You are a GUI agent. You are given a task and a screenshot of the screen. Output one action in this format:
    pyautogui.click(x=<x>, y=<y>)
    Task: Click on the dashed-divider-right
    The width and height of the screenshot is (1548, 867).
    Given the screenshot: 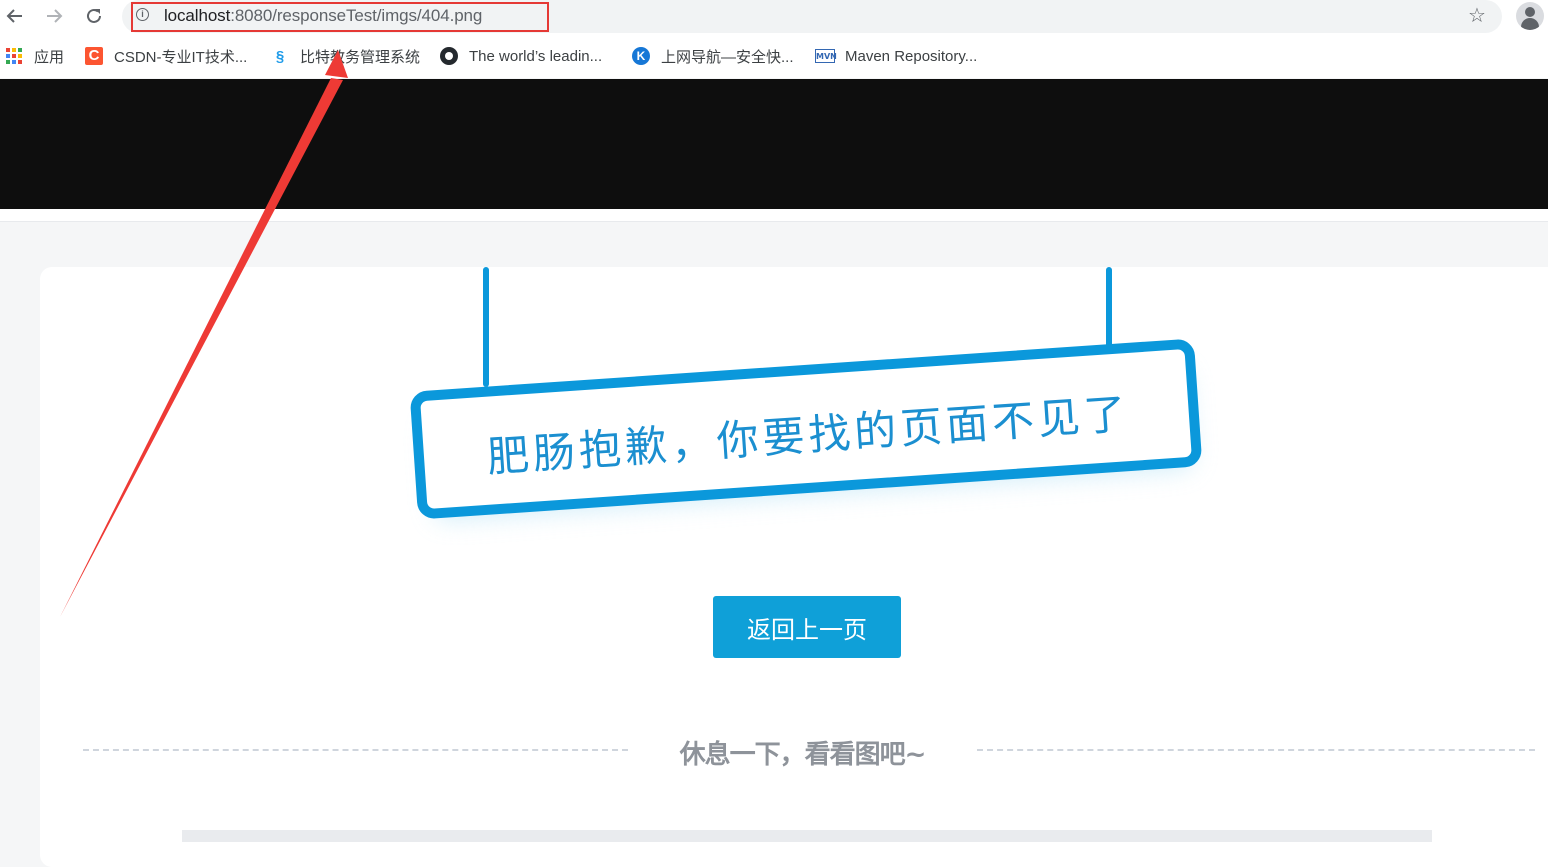 What is the action you would take?
    pyautogui.click(x=1256, y=750)
    